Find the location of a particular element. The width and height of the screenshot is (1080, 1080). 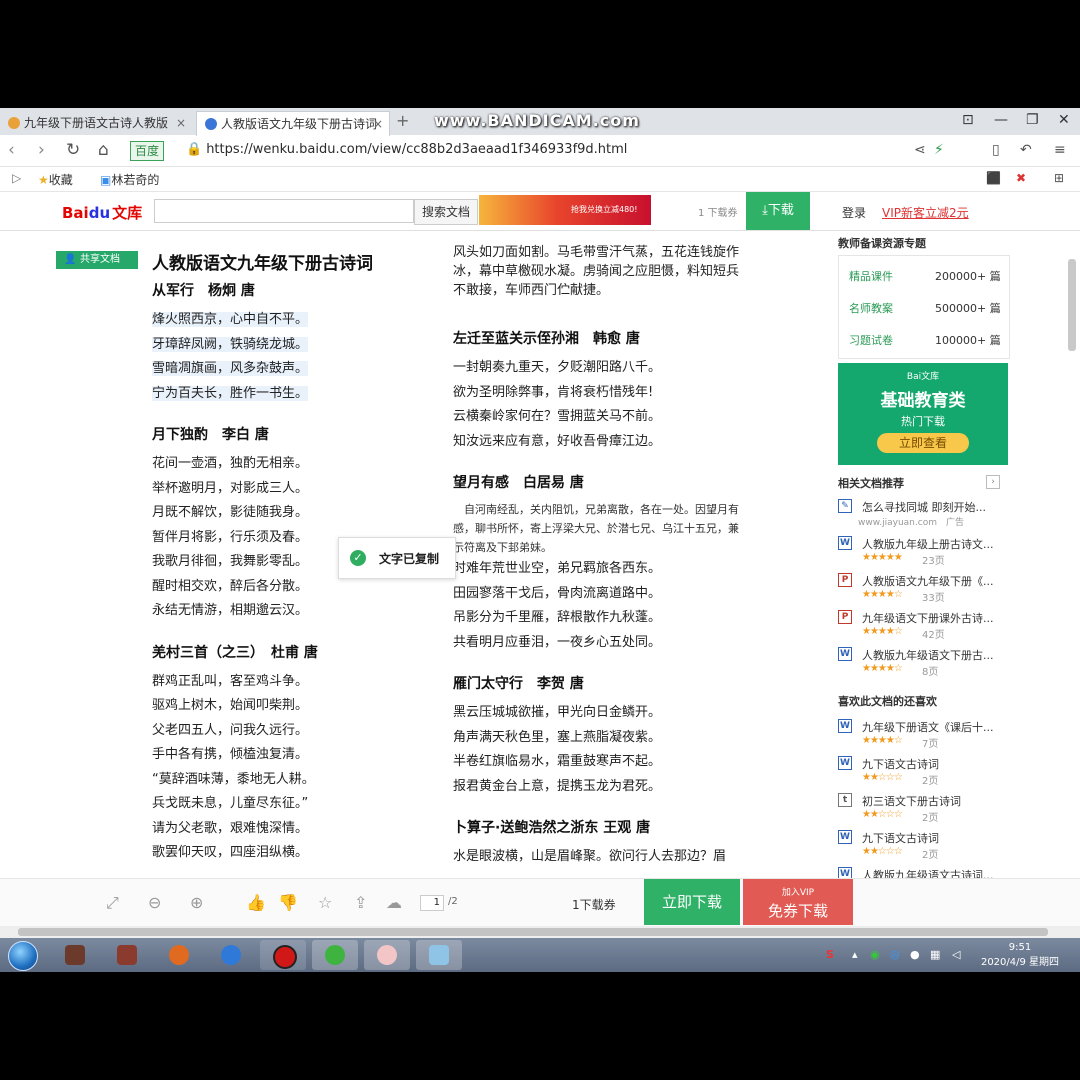

search-input is located at coordinates (284, 211).